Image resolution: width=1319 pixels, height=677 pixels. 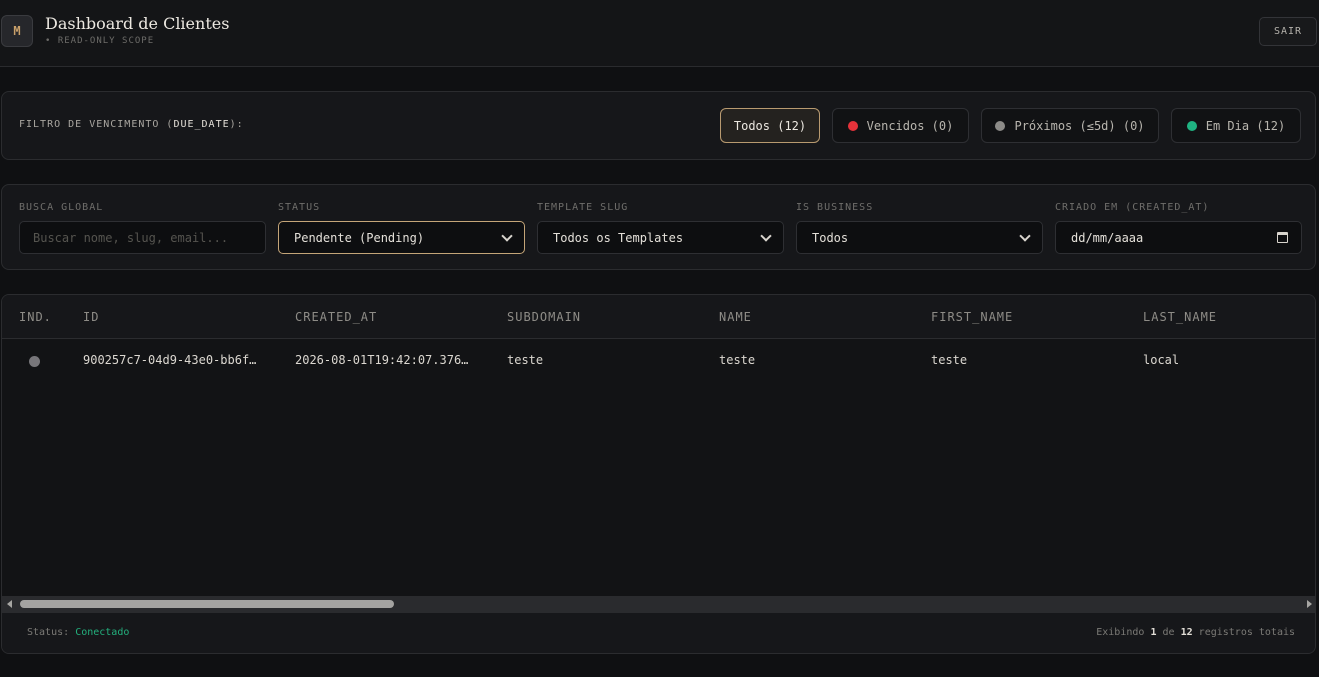 What do you see at coordinates (17, 31) in the screenshot?
I see `app-logo: M` at bounding box center [17, 31].